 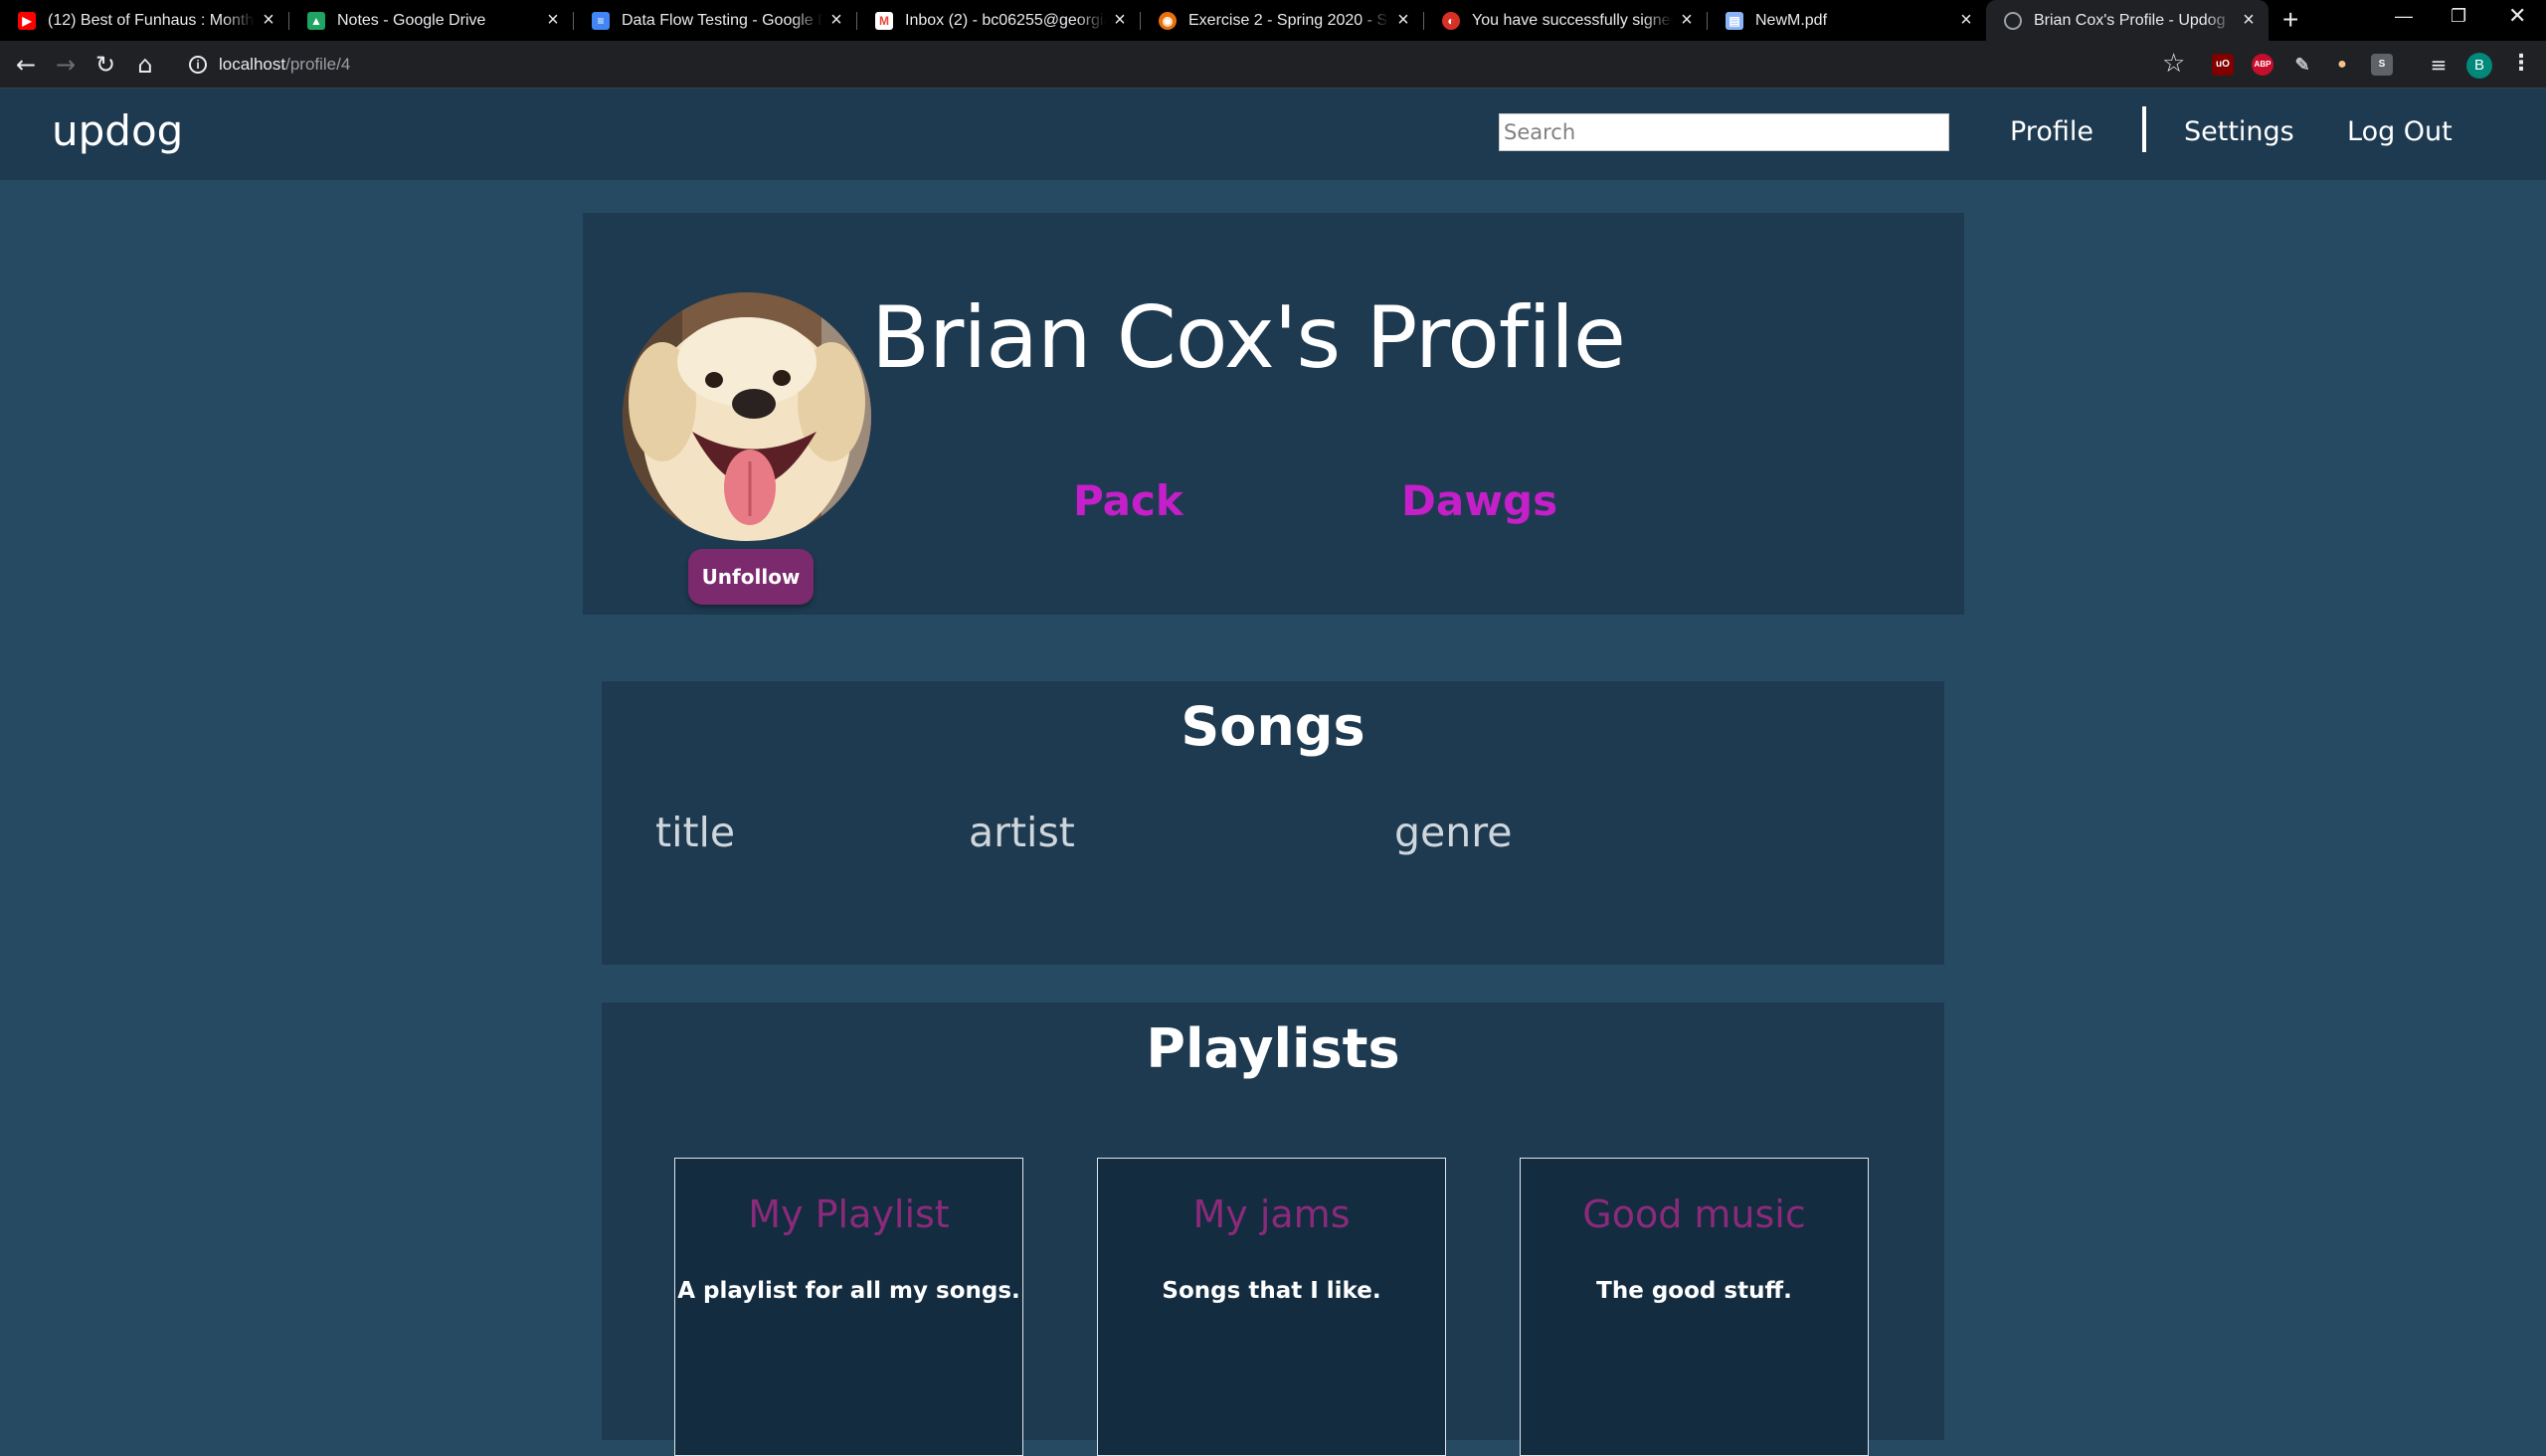 What do you see at coordinates (1273, 726) in the screenshot?
I see `songs-heading: Songs` at bounding box center [1273, 726].